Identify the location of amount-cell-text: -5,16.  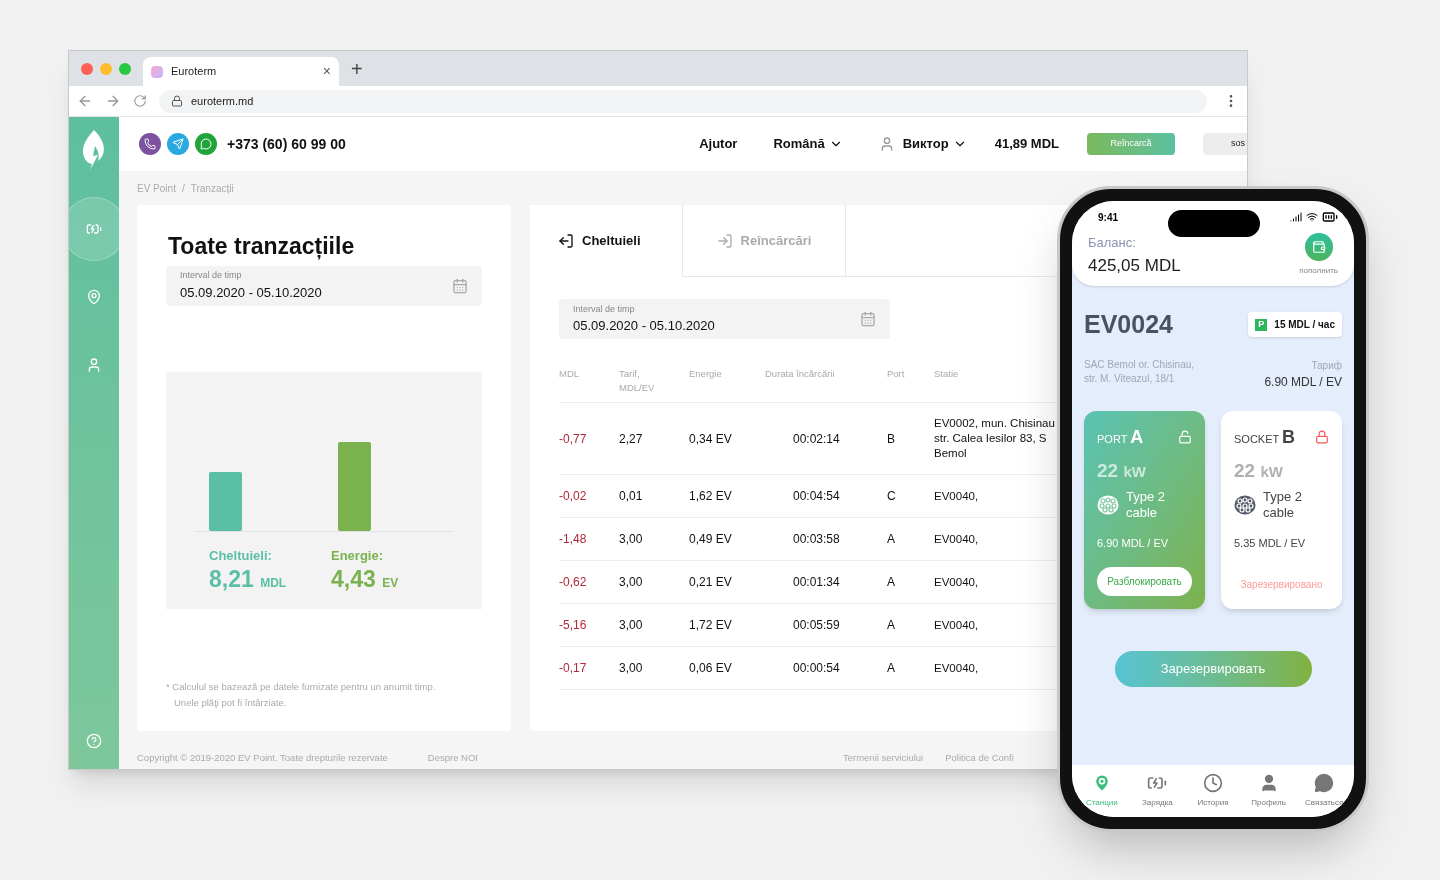
(573, 625).